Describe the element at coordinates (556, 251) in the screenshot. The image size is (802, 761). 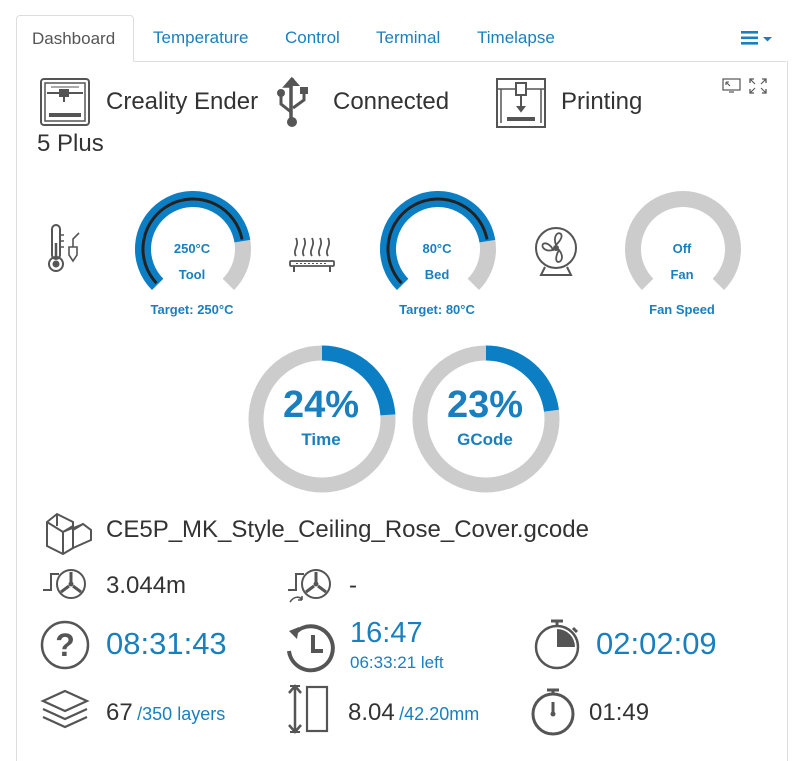
I see `fan-icon` at that location.